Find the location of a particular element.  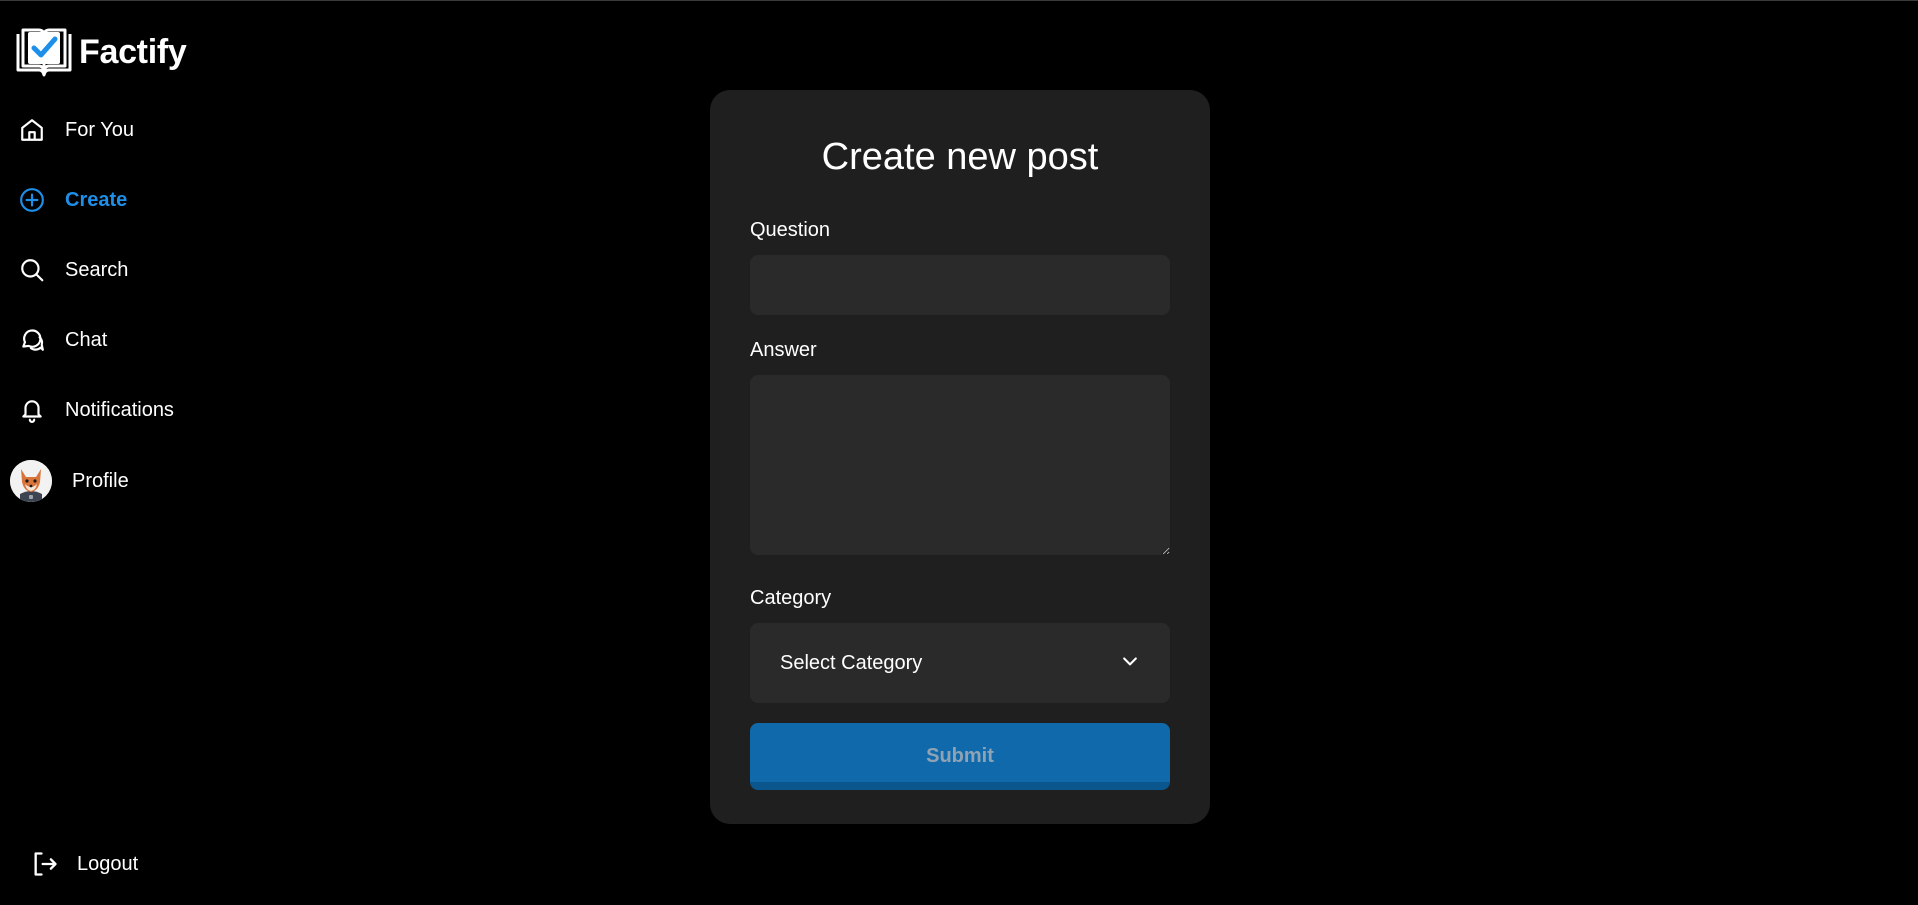

app-logo: Factify is located at coordinates (101, 52).